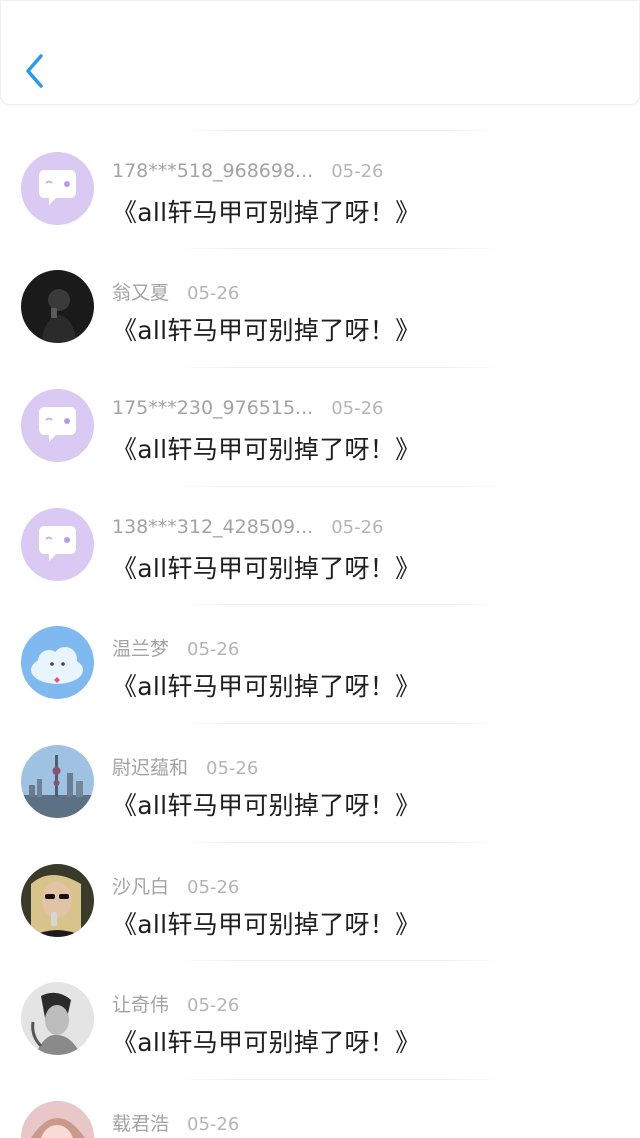 The height and width of the screenshot is (1138, 640). Describe the element at coordinates (320, 1108) in the screenshot. I see `comment-row: 载君浩 05-26` at that location.